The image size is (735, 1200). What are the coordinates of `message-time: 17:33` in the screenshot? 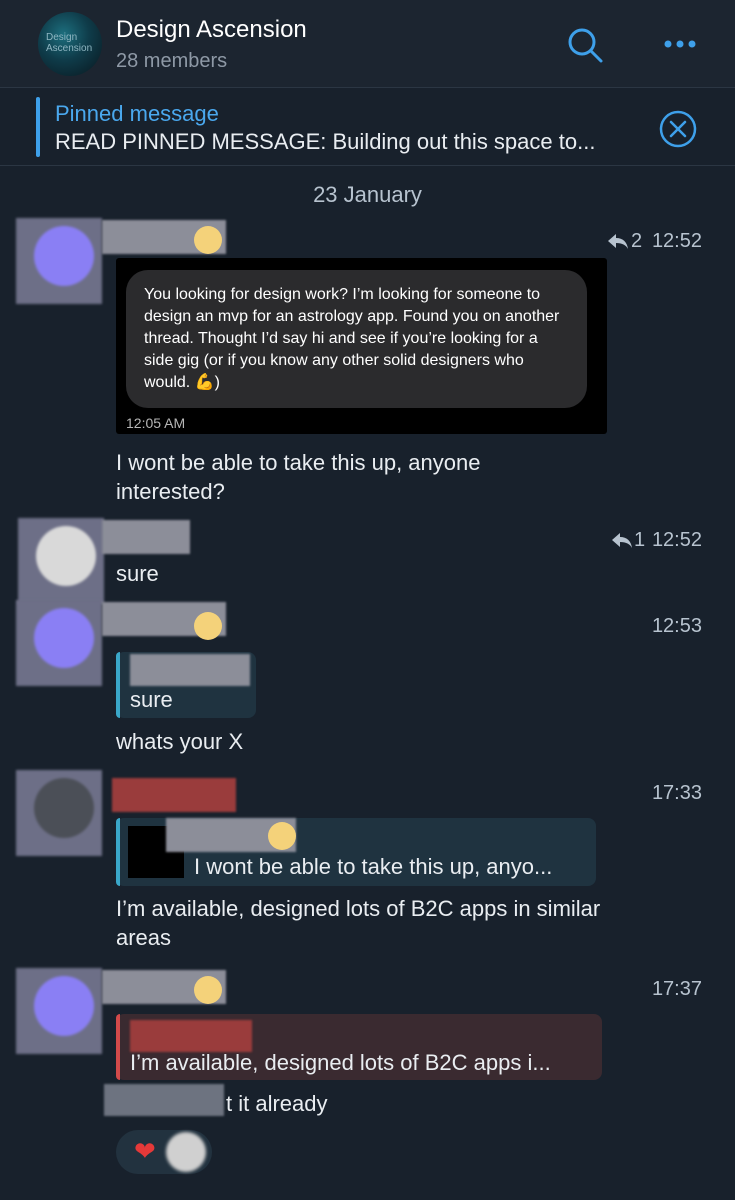 It's located at (676, 793).